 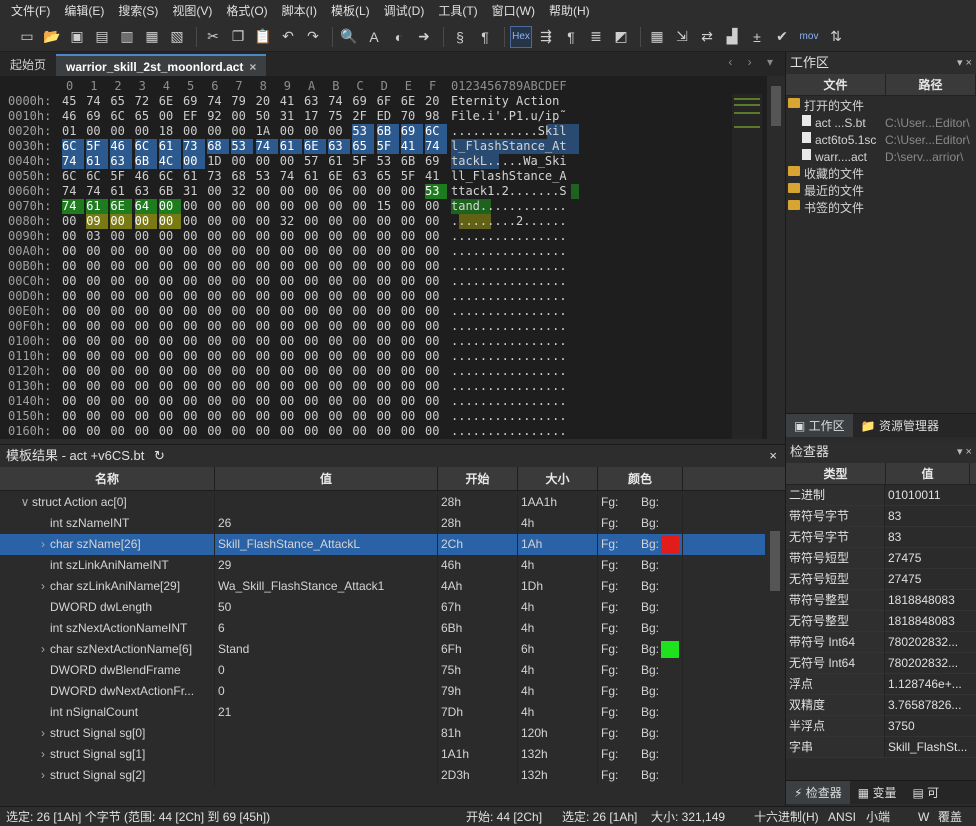 What do you see at coordinates (404, 11) in the screenshot?
I see `menu-item: 调试(D)` at bounding box center [404, 11].